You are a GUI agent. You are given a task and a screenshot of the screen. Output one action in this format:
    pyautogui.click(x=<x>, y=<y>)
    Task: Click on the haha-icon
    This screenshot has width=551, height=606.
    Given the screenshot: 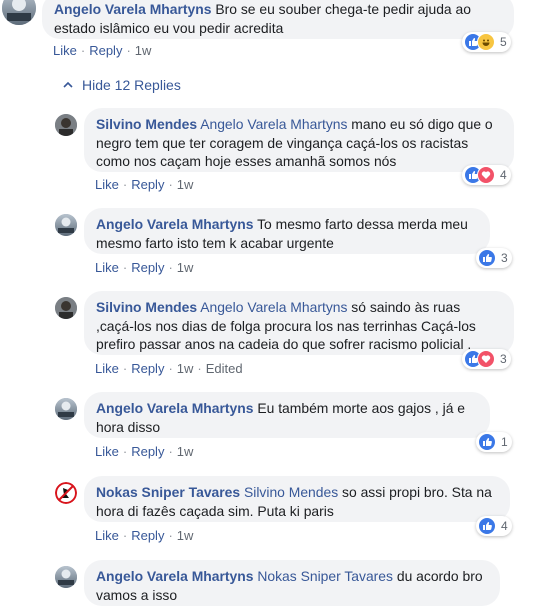 What is the action you would take?
    pyautogui.click(x=486, y=42)
    